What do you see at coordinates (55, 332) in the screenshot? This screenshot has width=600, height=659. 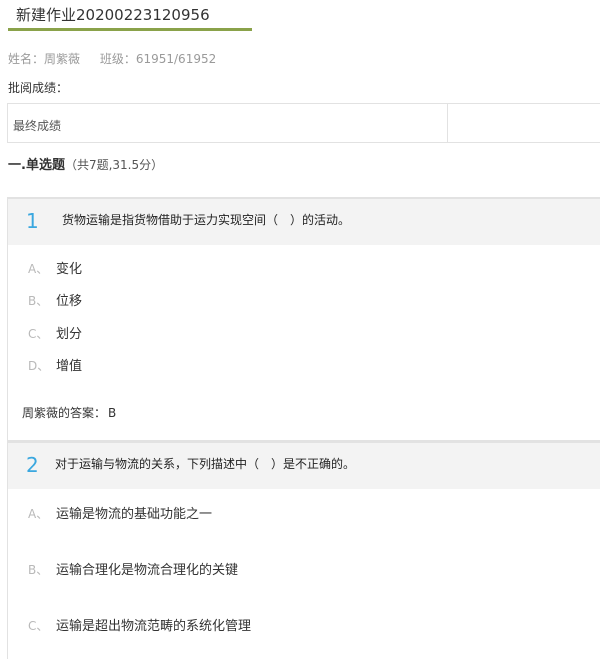 I see `option-c: C、 划分` at bounding box center [55, 332].